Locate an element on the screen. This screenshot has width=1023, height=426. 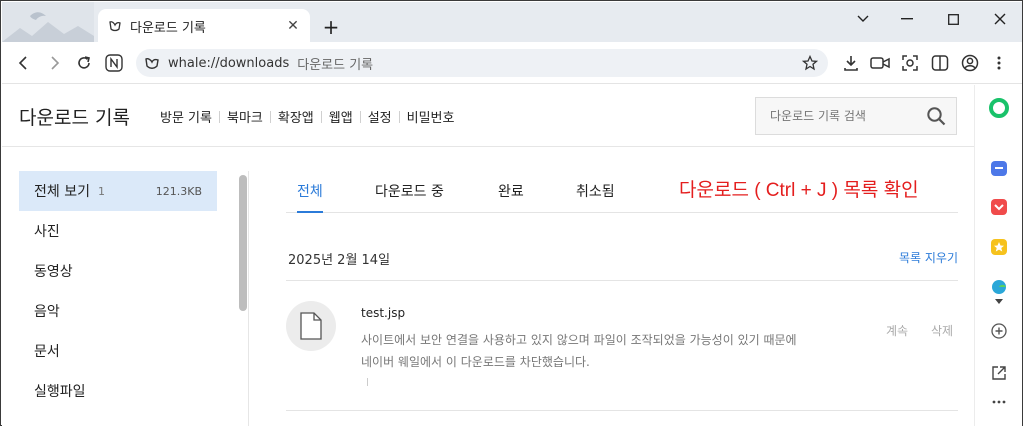
address-bar: whale://downloads 다운로드 기록 is located at coordinates (482, 63).